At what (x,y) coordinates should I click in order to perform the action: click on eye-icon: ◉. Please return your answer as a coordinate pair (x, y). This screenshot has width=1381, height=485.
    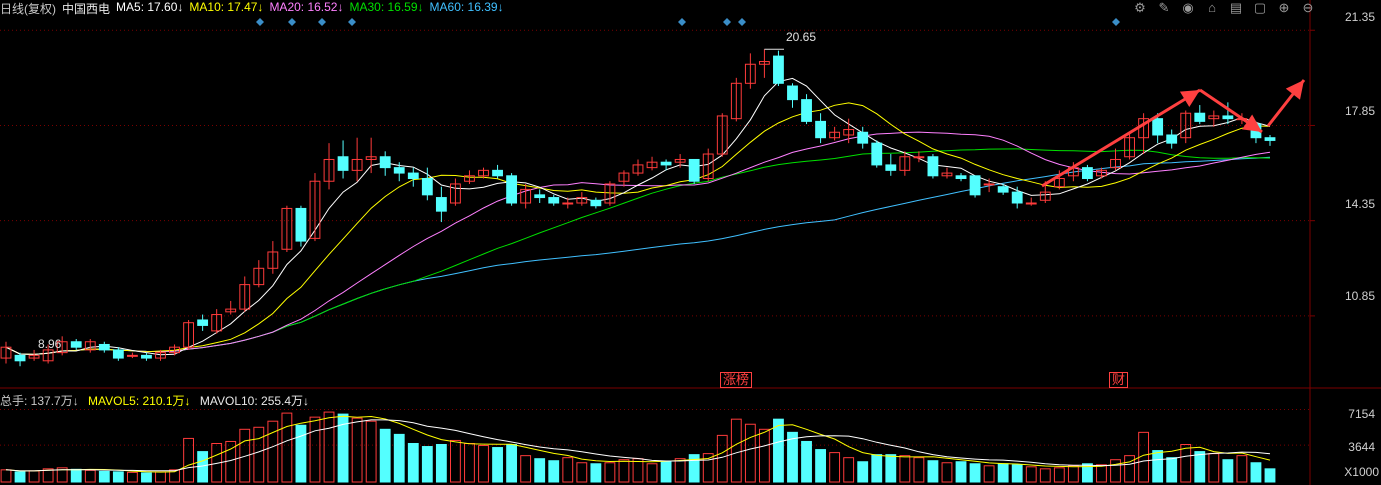
    Looking at the image, I should click on (1188, 8).